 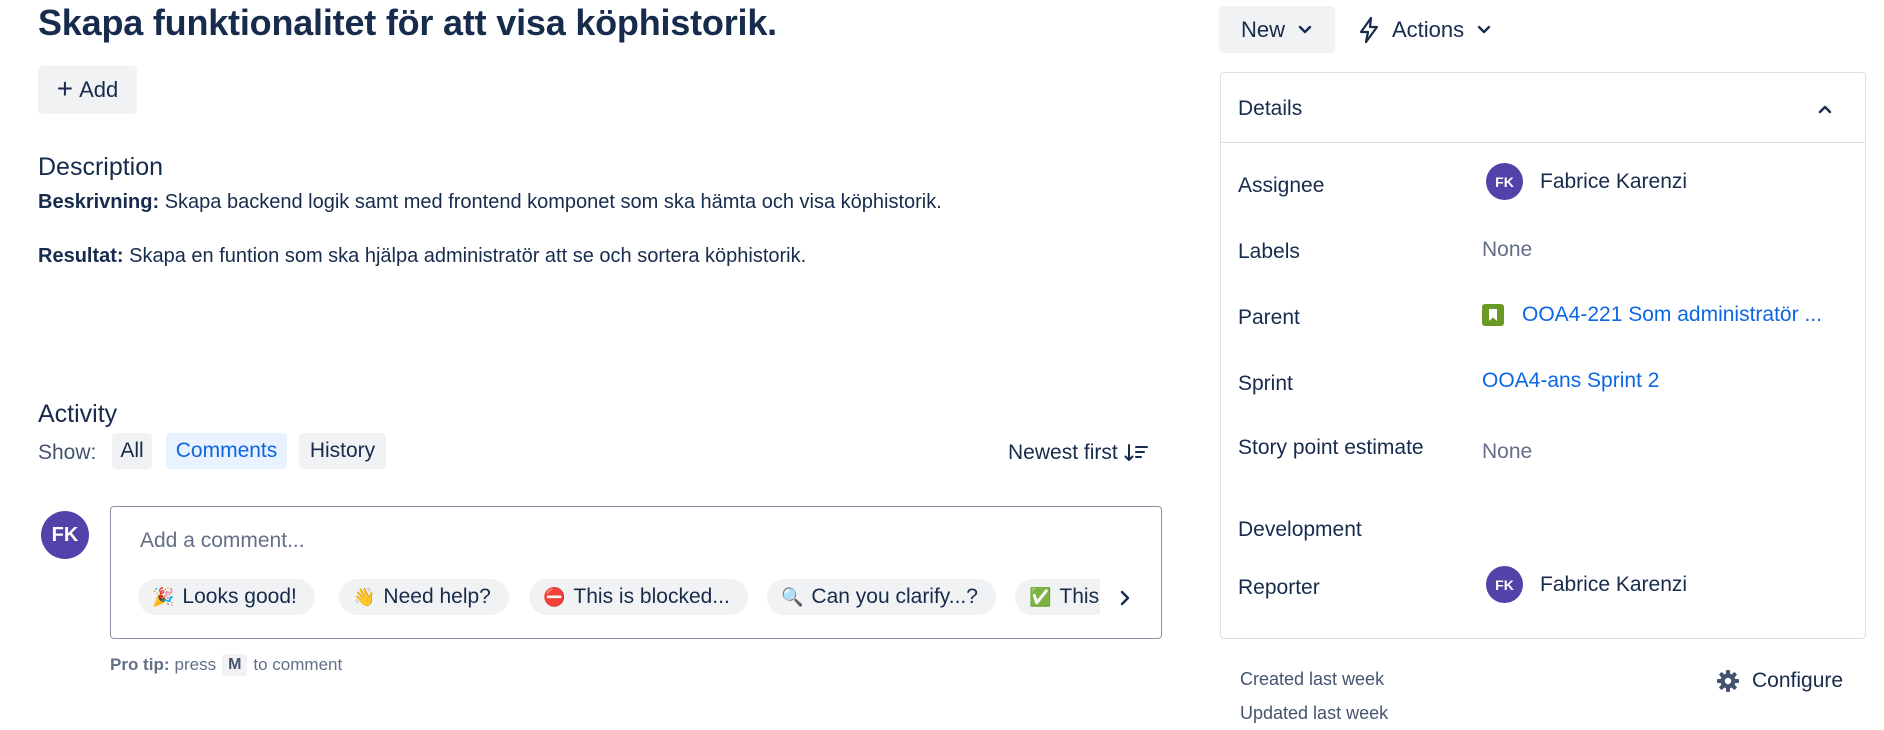 I want to click on assignee-name: Fabrice Karenzi, so click(x=1614, y=181).